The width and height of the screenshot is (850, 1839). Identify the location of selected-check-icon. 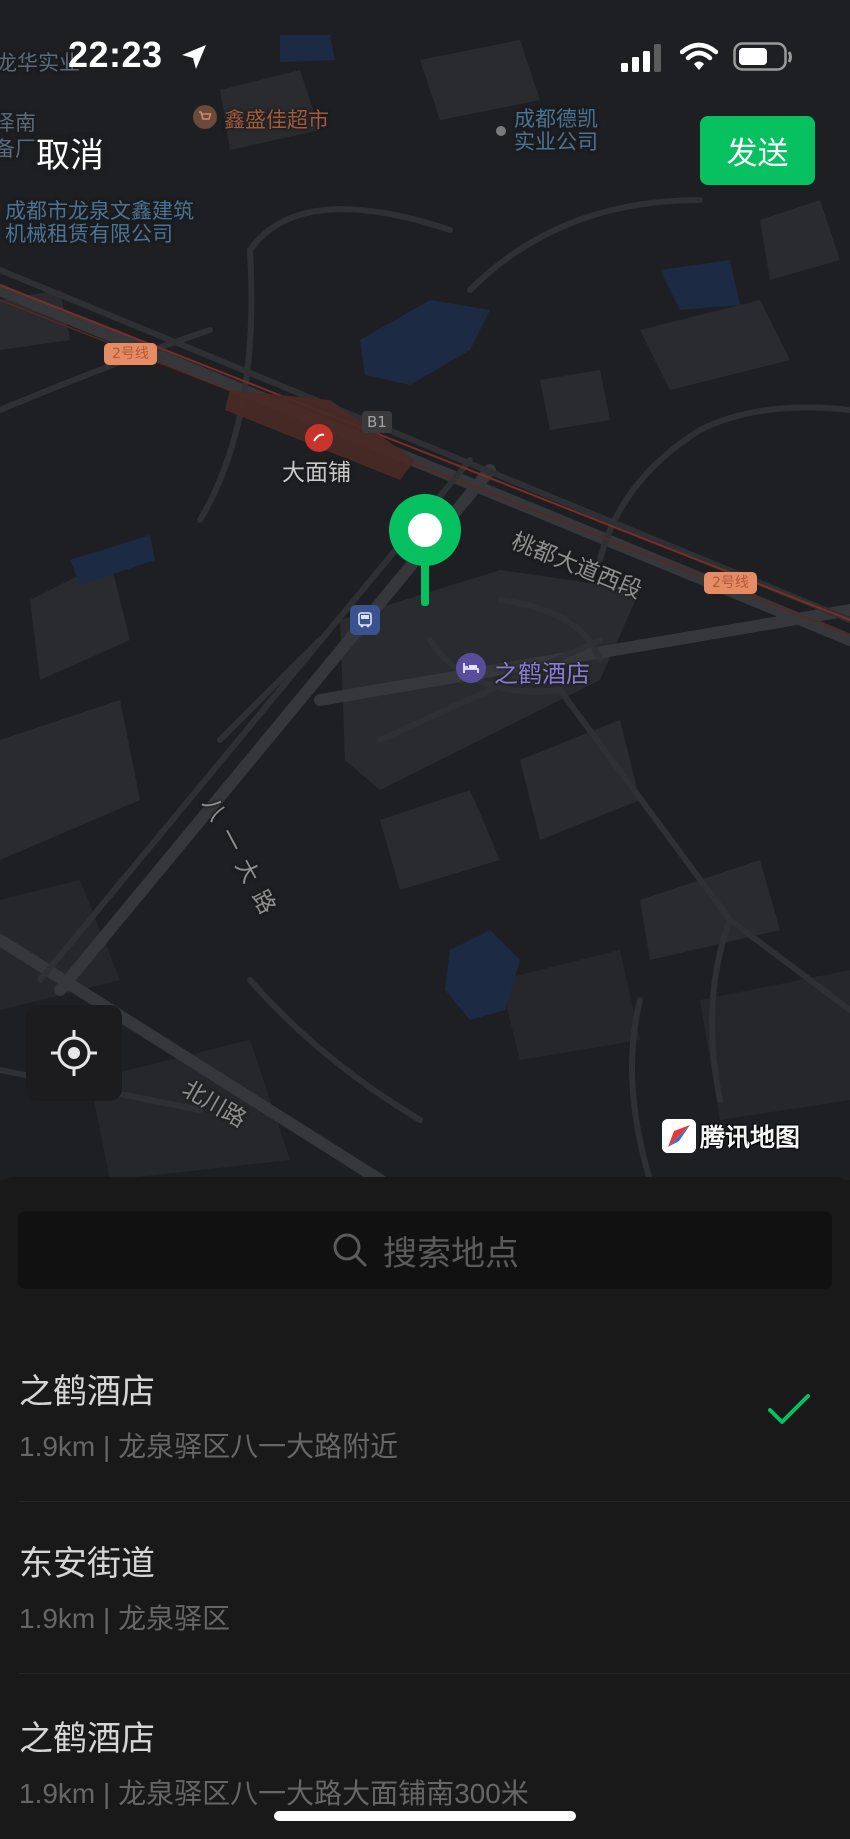
(789, 1409).